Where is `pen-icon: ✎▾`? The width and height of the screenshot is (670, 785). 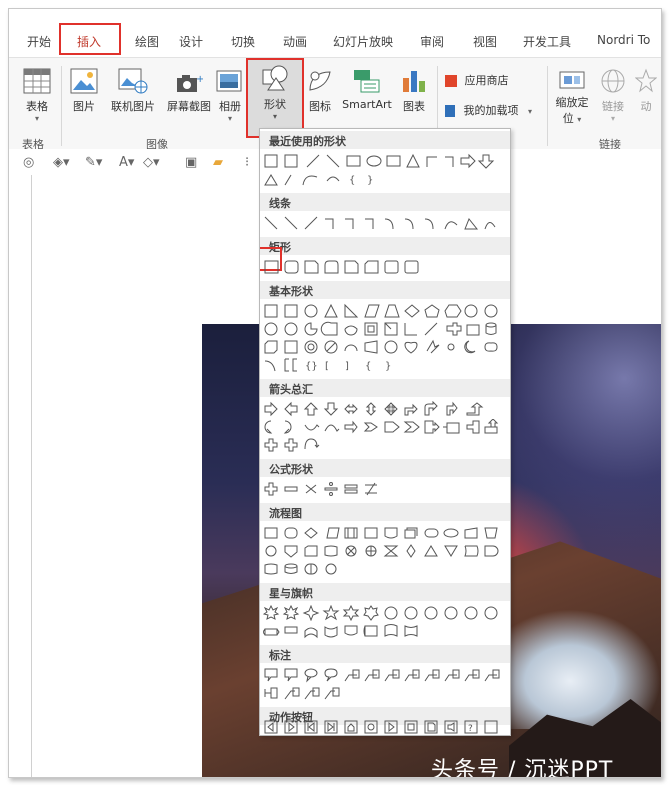 pen-icon: ✎▾ is located at coordinates (93, 162).